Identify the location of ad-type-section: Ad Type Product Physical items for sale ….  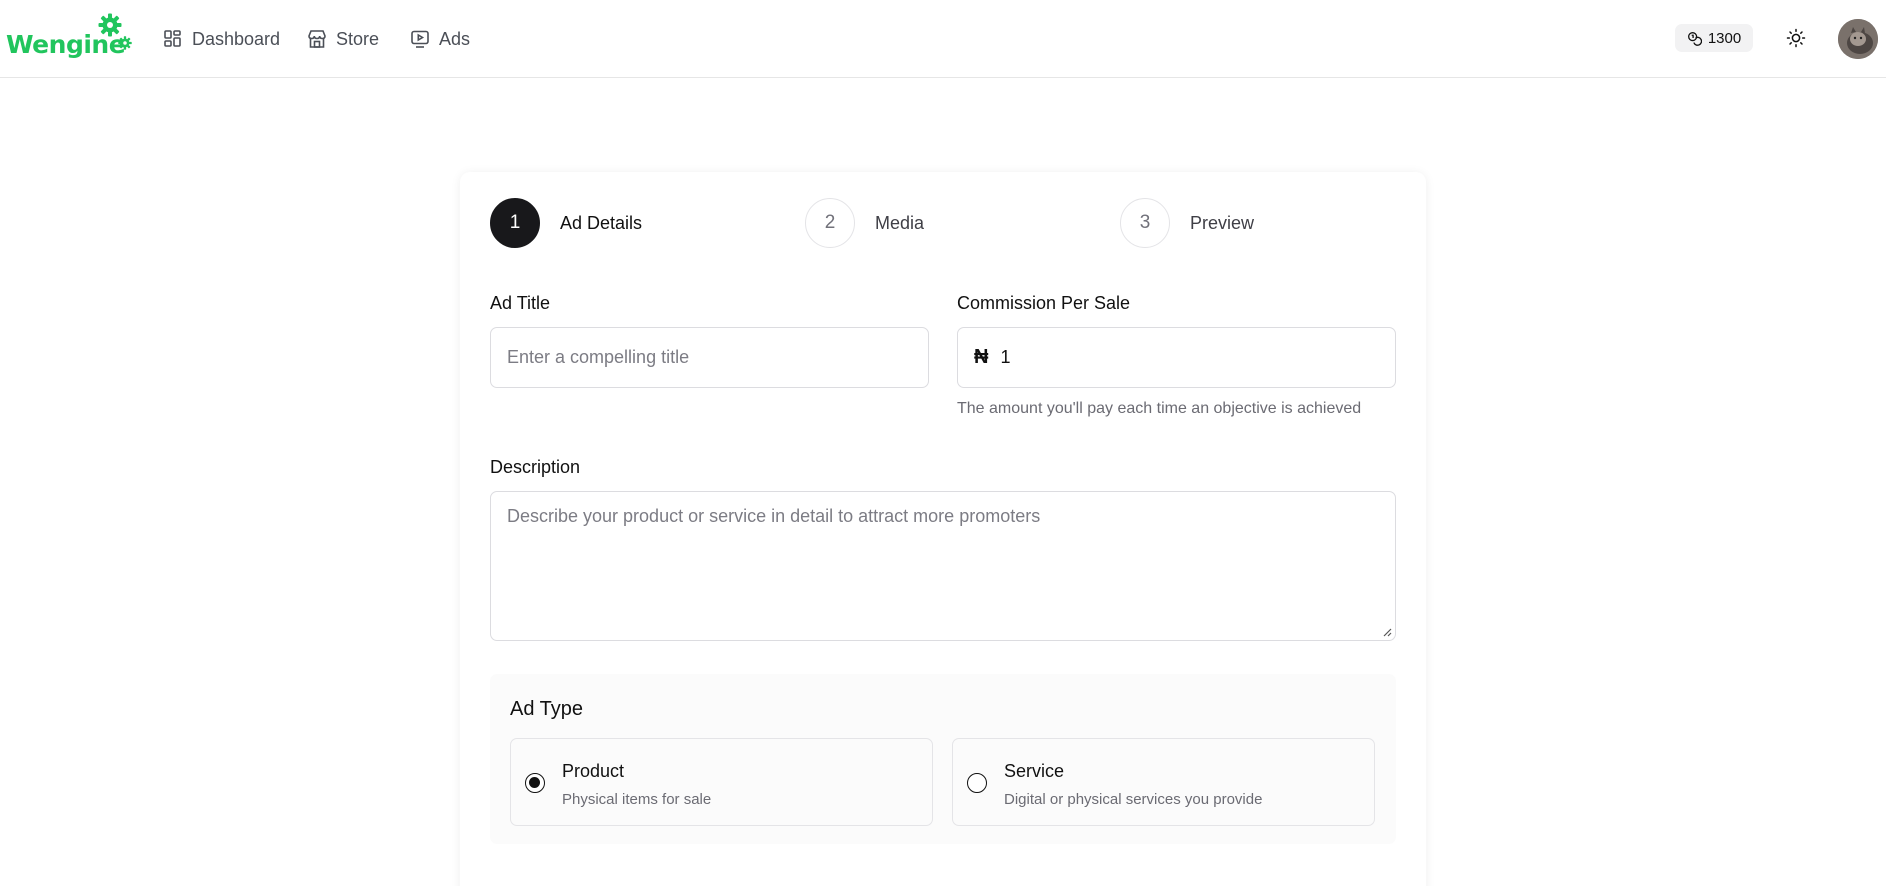
(943, 759).